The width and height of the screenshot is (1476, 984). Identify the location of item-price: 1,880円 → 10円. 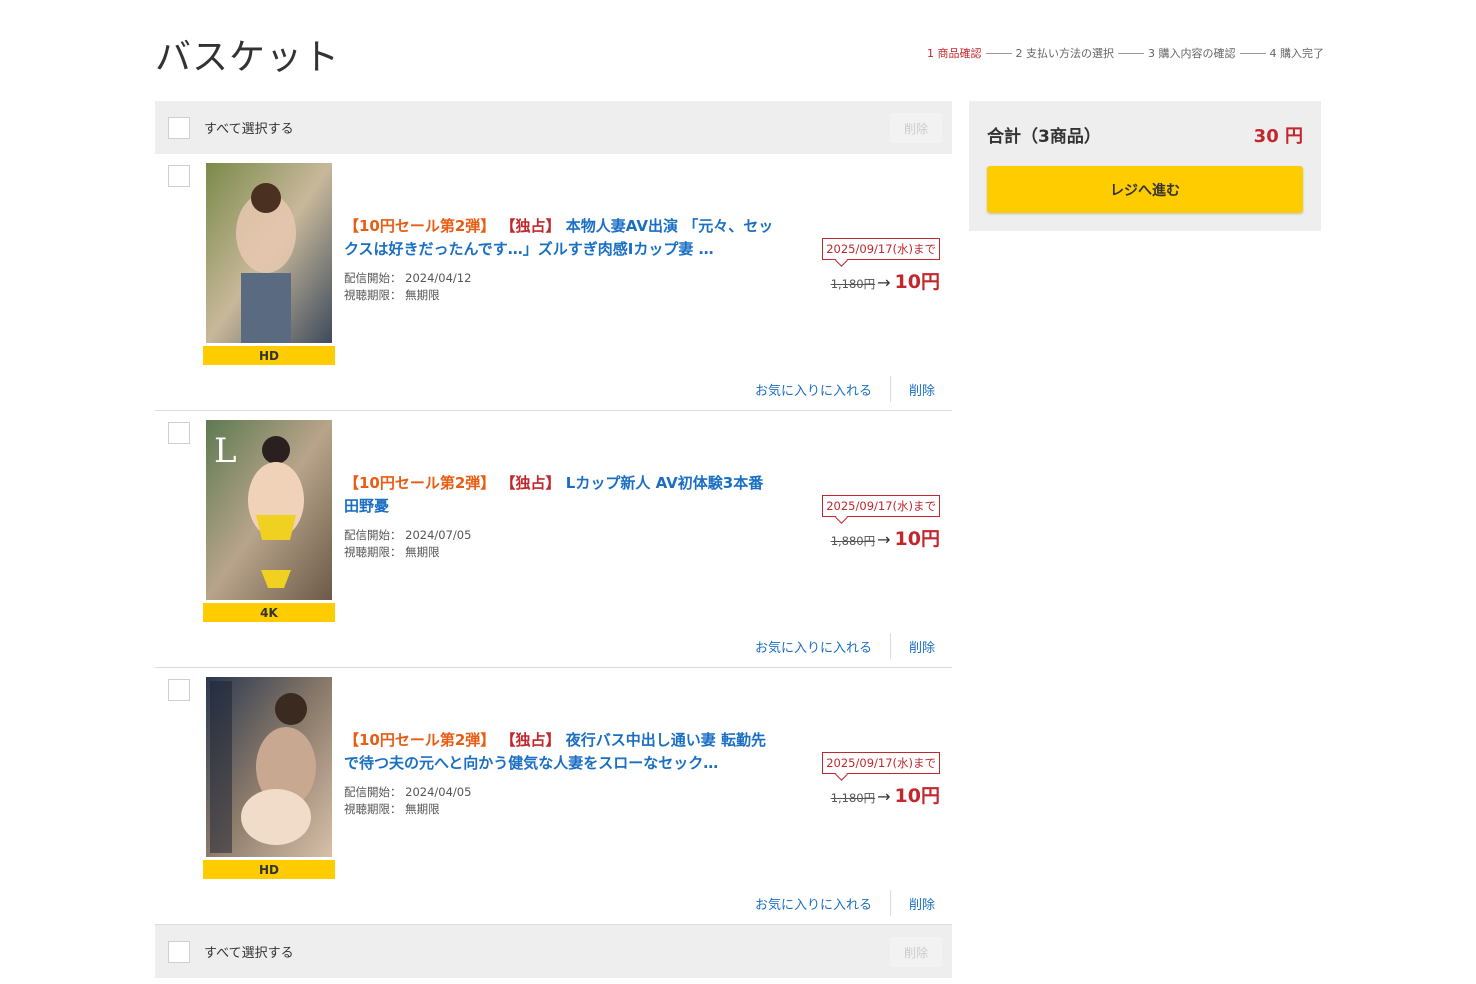
(885, 537).